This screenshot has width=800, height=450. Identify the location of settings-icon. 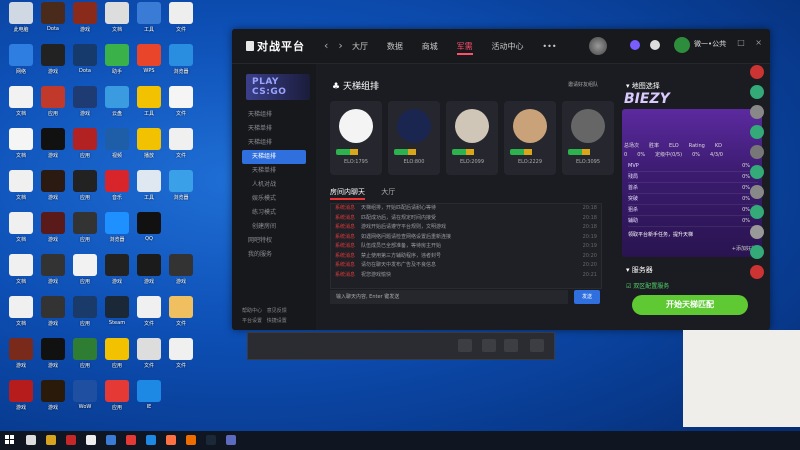
(489, 345).